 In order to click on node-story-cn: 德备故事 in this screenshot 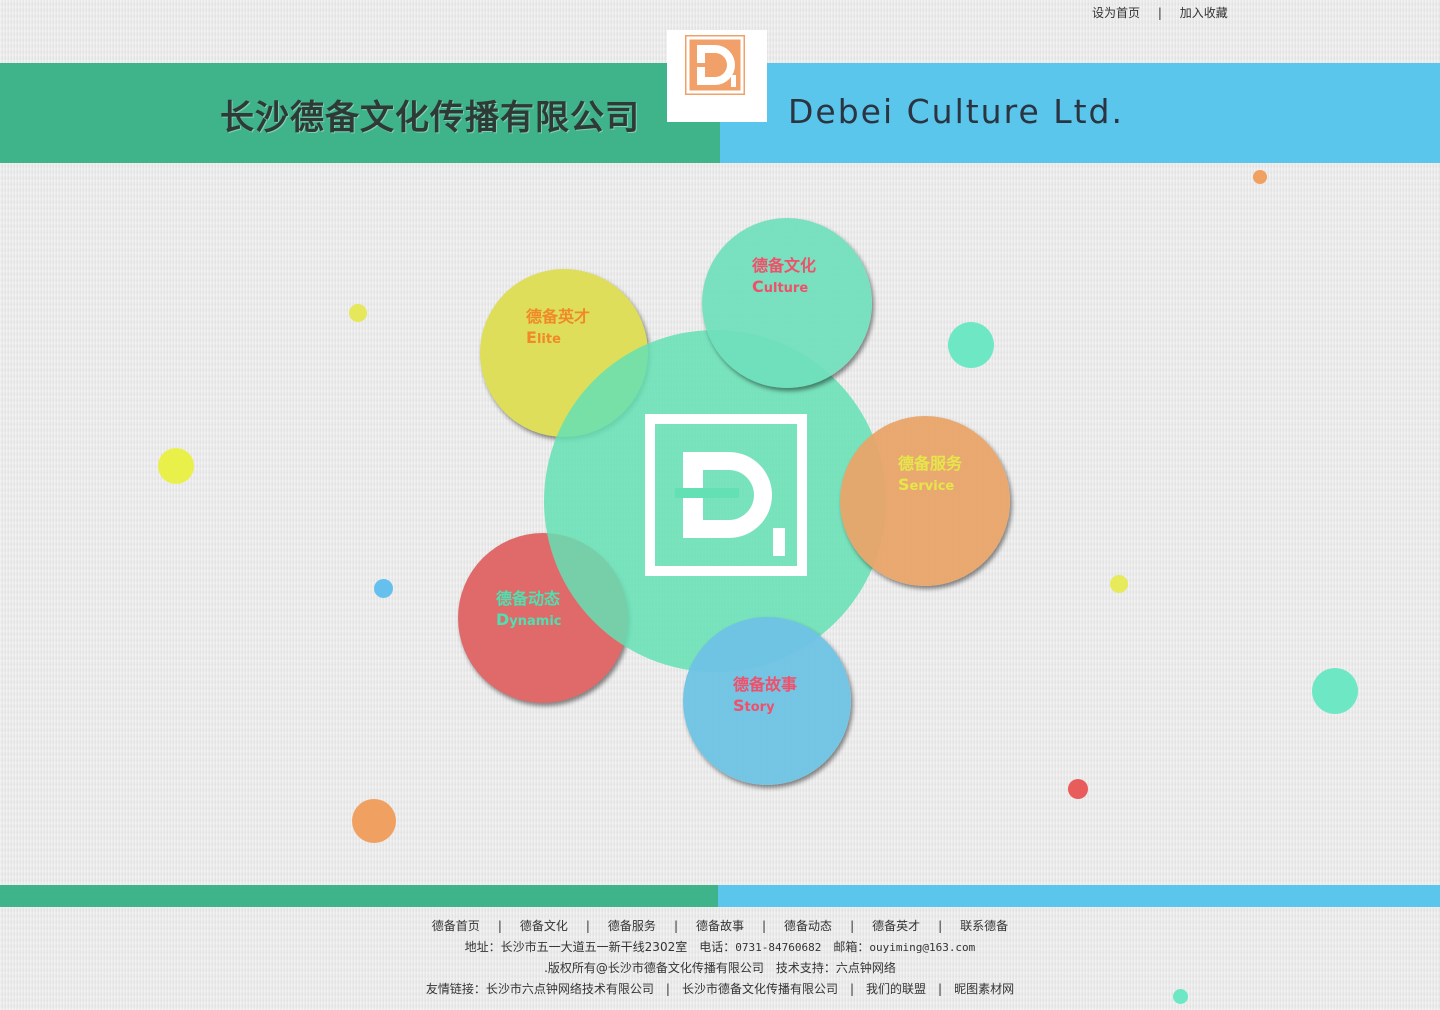, I will do `click(765, 684)`.